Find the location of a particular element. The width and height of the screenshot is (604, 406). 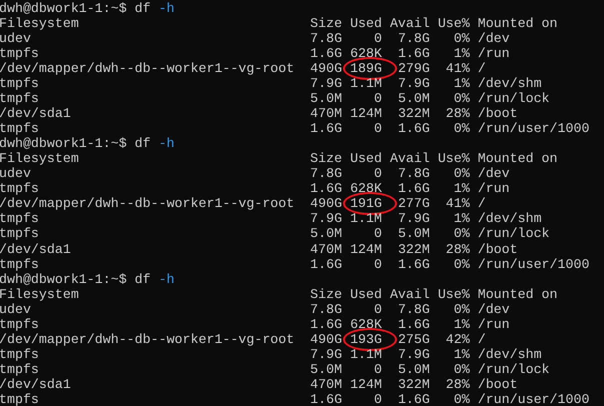

table-cell: /run/lock is located at coordinates (514, 369).